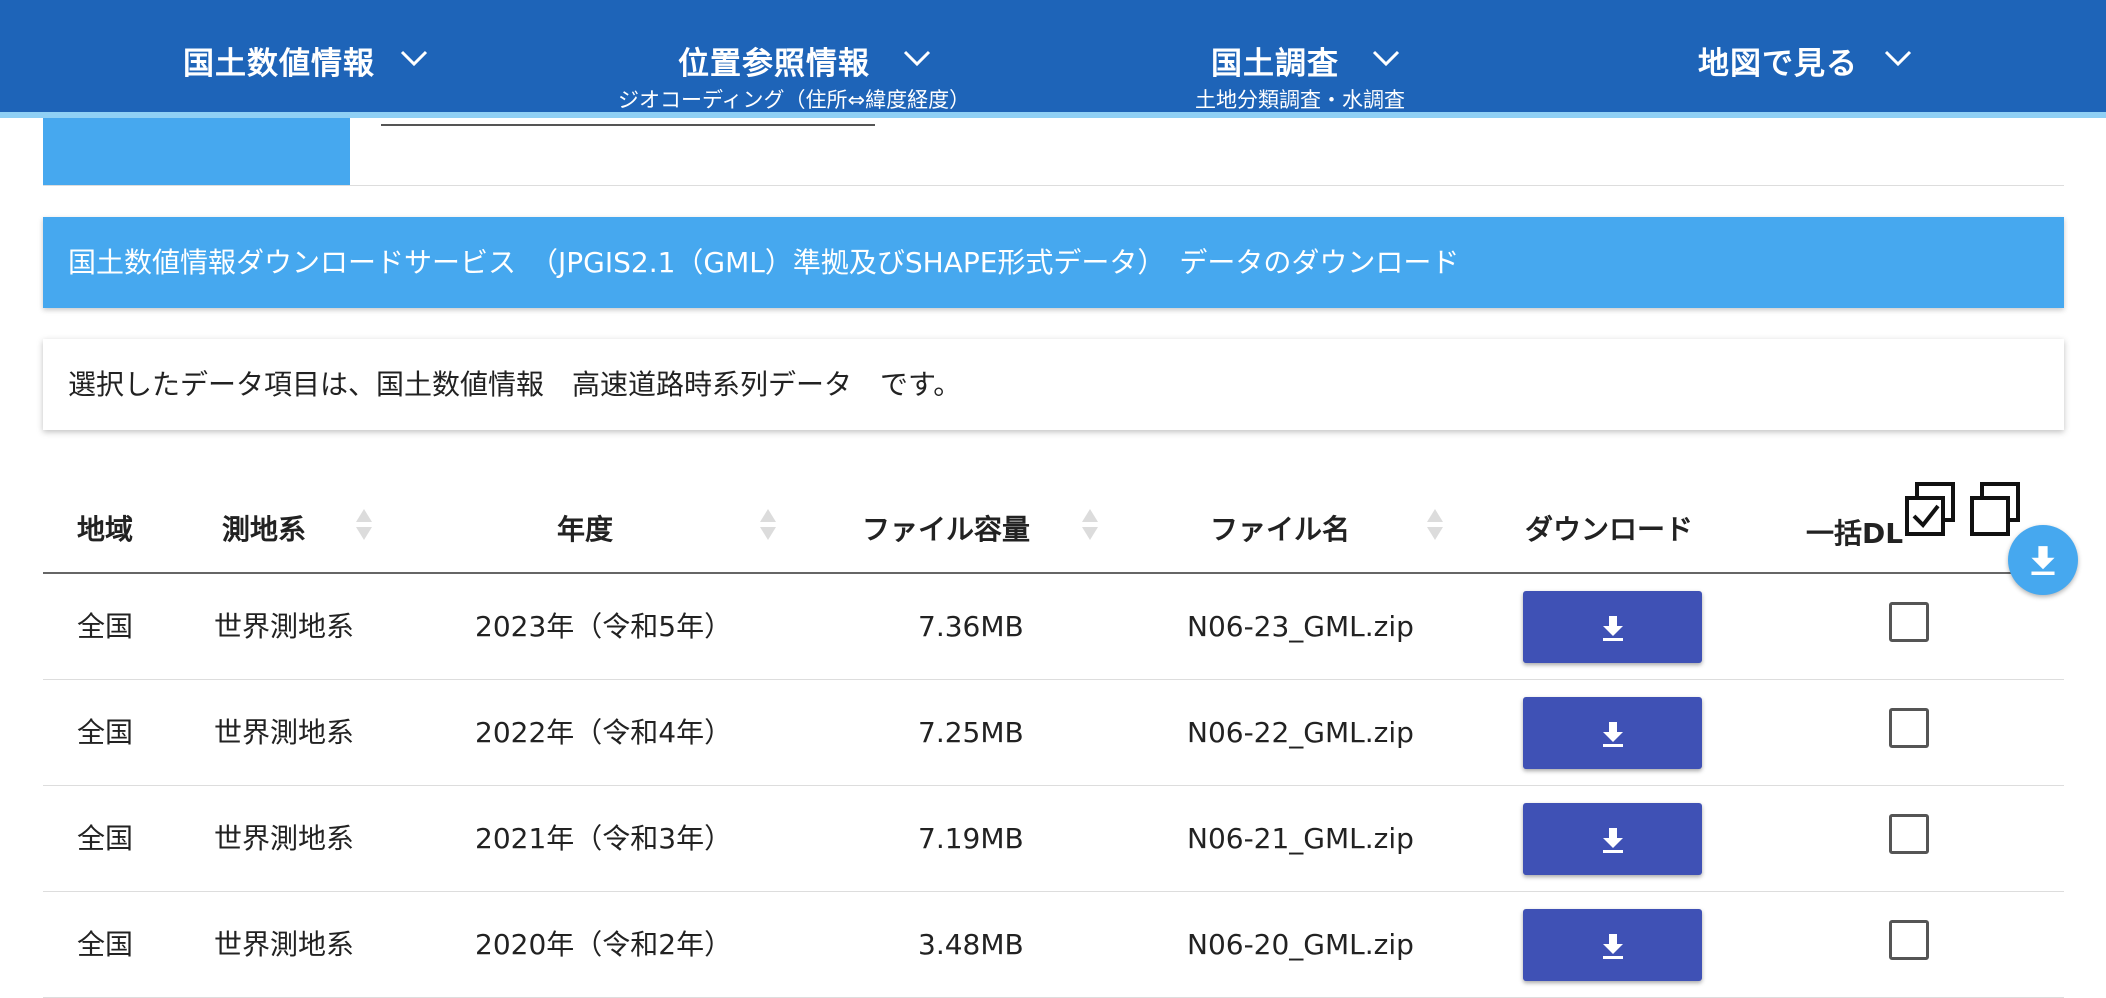  Describe the element at coordinates (1300, 838) in the screenshot. I see `cell-filename: N06-21_GML.zip` at that location.